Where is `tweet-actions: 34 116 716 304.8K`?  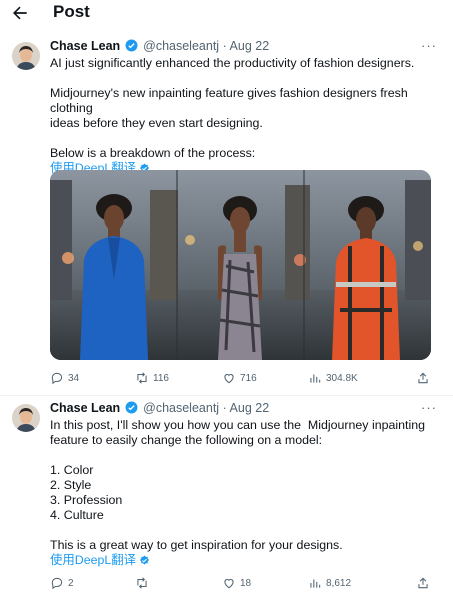
tweet-actions: 34 116 716 304.8K is located at coordinates (242, 379).